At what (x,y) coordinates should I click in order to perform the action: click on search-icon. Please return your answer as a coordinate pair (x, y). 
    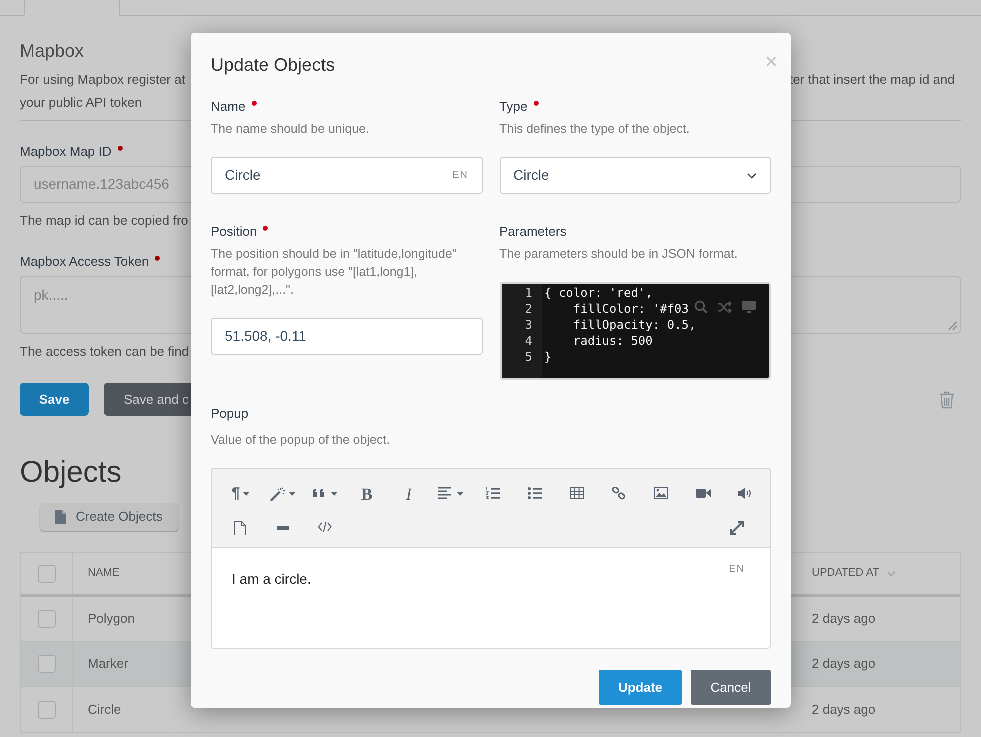
    Looking at the image, I should click on (701, 307).